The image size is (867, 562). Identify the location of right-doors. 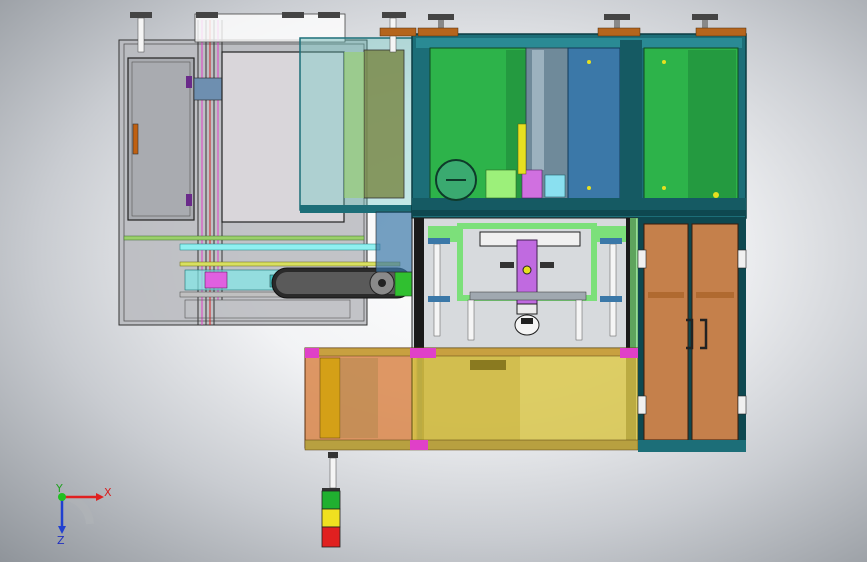
(692, 335).